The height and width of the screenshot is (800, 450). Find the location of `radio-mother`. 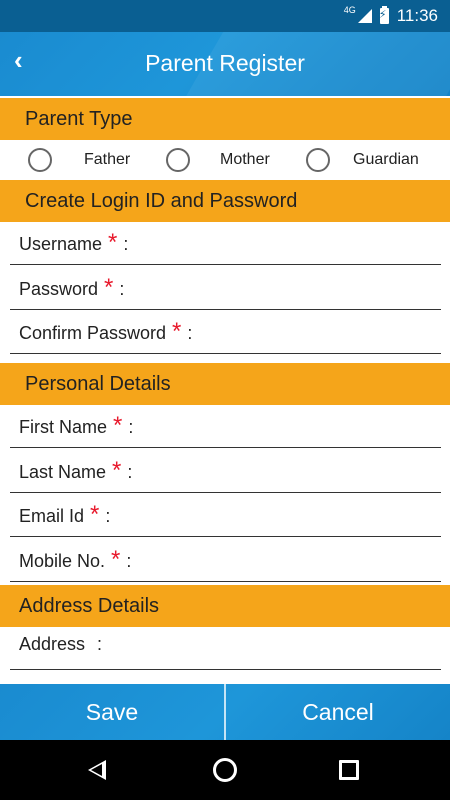

radio-mother is located at coordinates (178, 160).